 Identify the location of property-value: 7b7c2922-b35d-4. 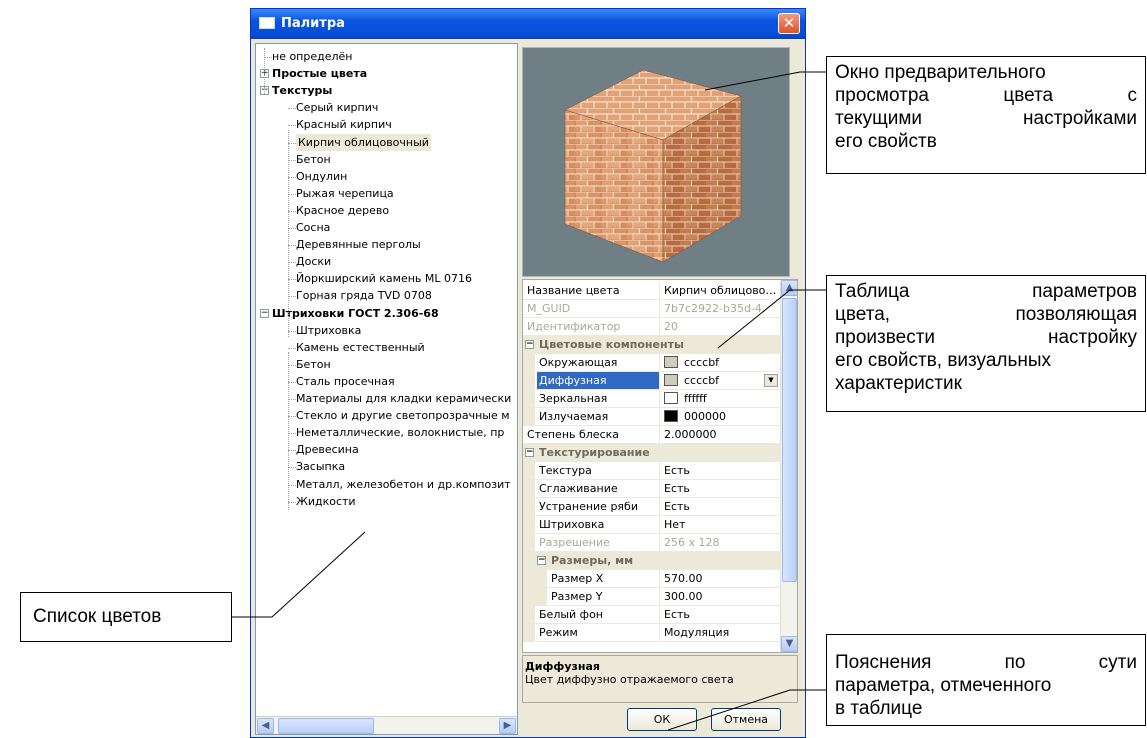
(720, 308).